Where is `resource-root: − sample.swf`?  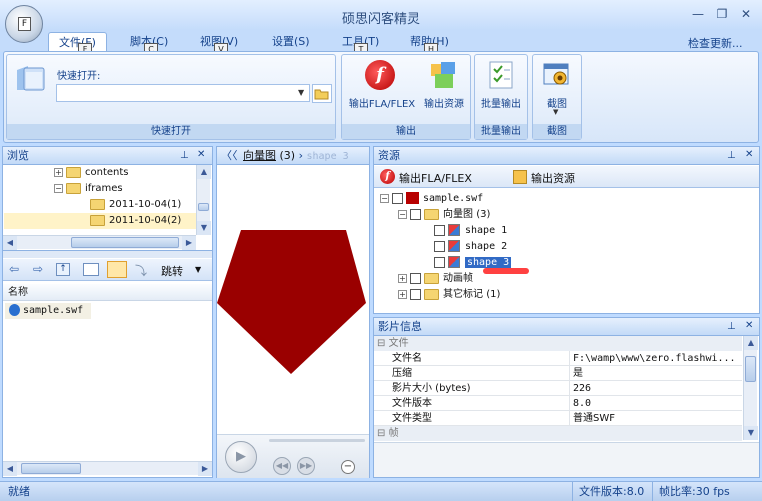 resource-root: − sample.swf is located at coordinates (563, 199).